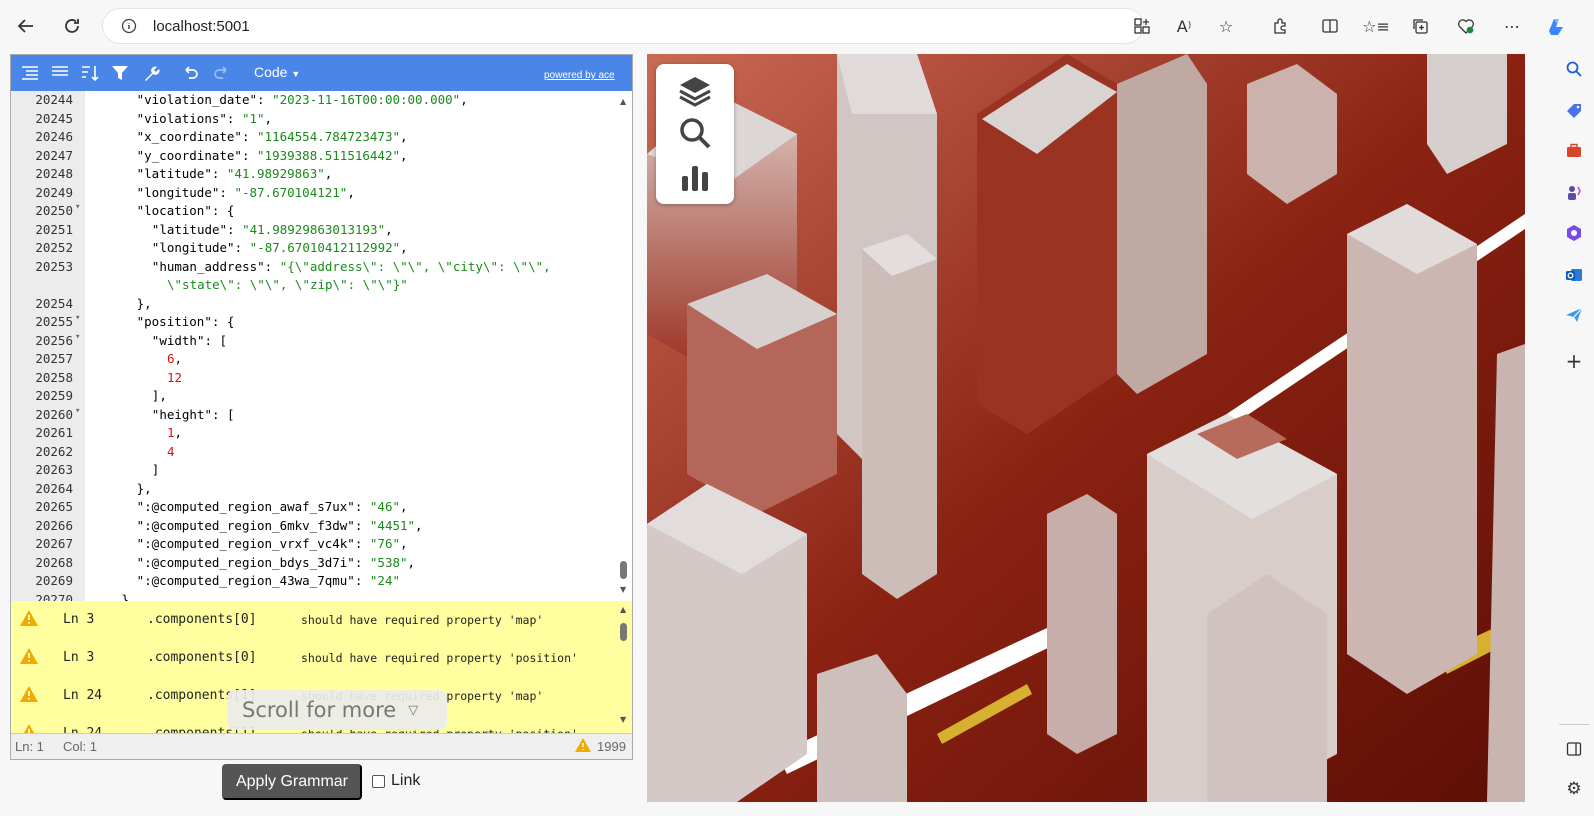  Describe the element at coordinates (1574, 315) in the screenshot. I see `send-icon` at that location.